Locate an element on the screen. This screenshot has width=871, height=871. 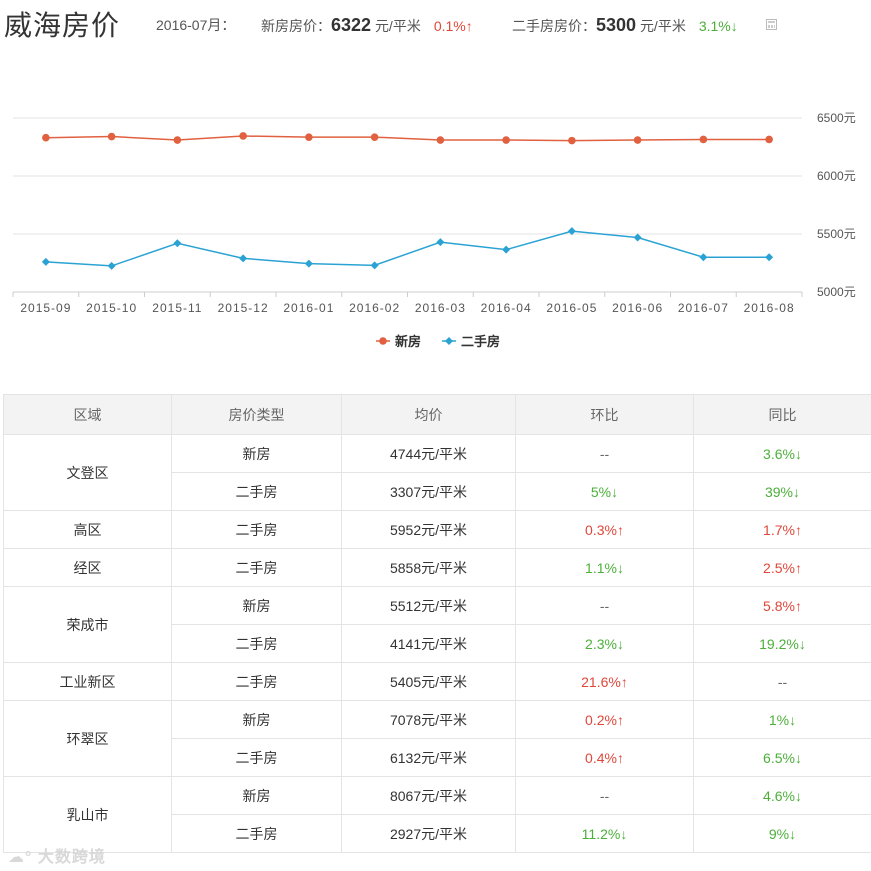
y-tick-label: 6000元 is located at coordinates (836, 176).